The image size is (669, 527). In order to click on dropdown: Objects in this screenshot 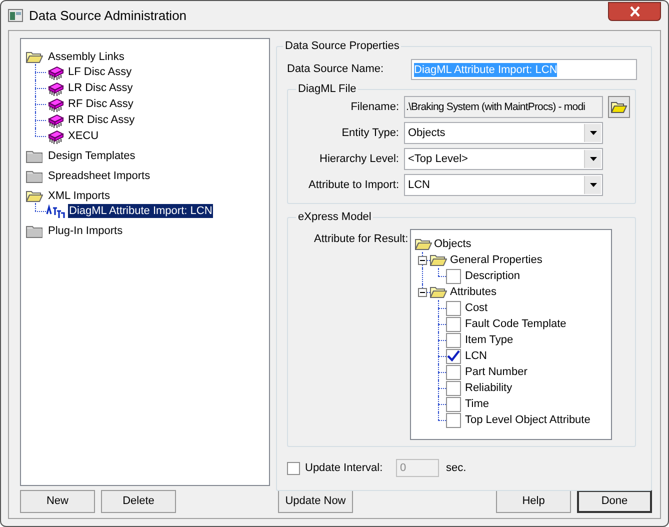, I will do `click(503, 133)`.